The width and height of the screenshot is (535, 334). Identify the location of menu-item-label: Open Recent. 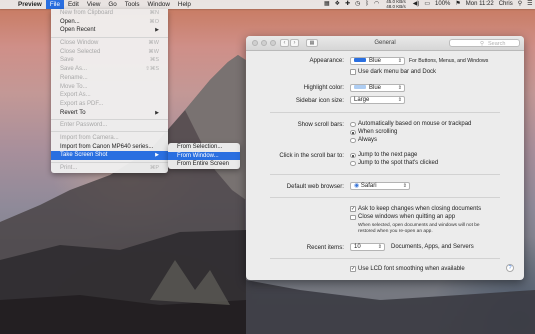
(78, 30).